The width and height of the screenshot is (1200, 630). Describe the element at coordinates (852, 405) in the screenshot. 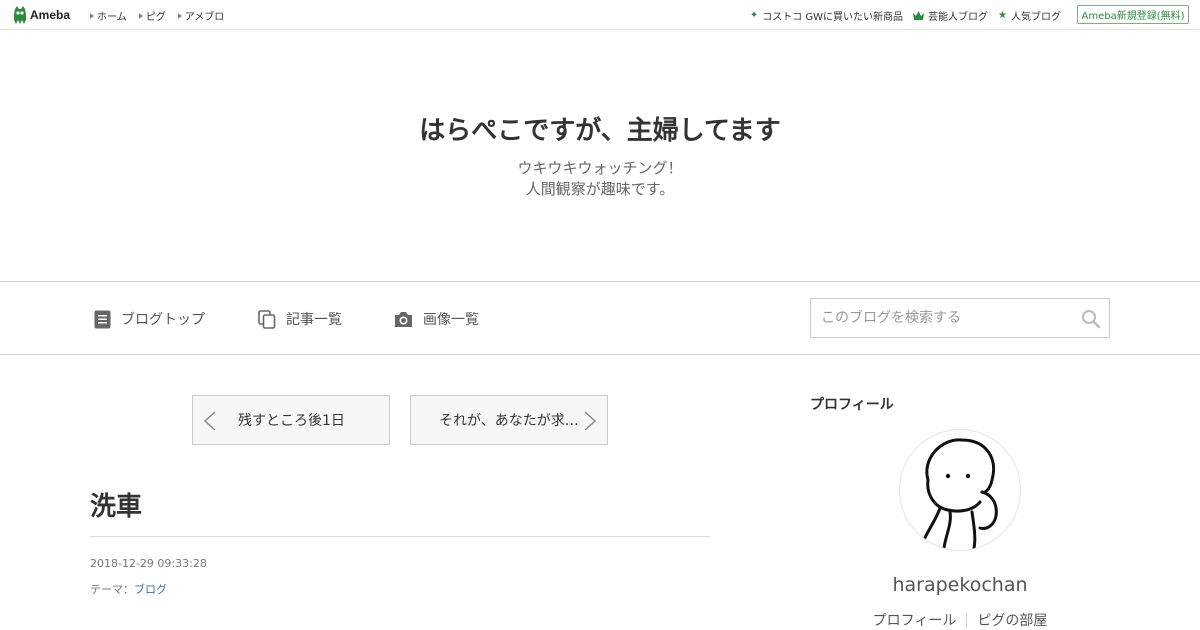

I see `profile-heading: プロフィール` at that location.